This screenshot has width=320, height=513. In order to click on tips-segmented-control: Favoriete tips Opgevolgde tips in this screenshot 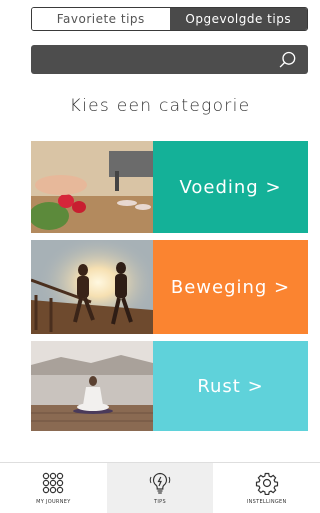, I will do `click(169, 19)`.